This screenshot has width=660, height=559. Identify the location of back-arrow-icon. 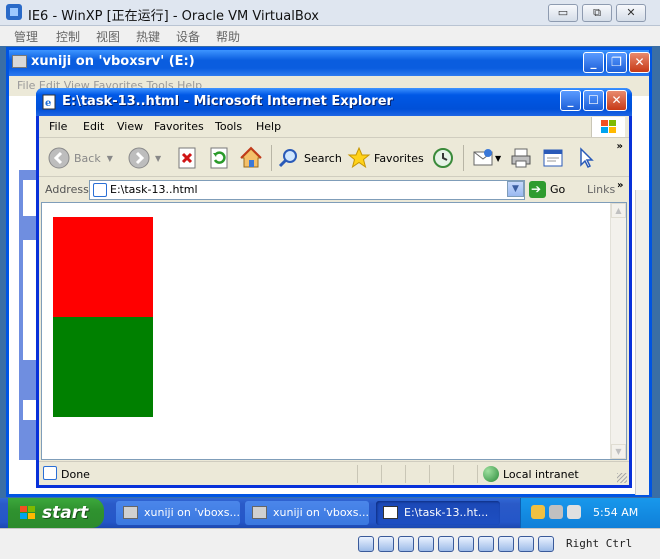
(59, 158).